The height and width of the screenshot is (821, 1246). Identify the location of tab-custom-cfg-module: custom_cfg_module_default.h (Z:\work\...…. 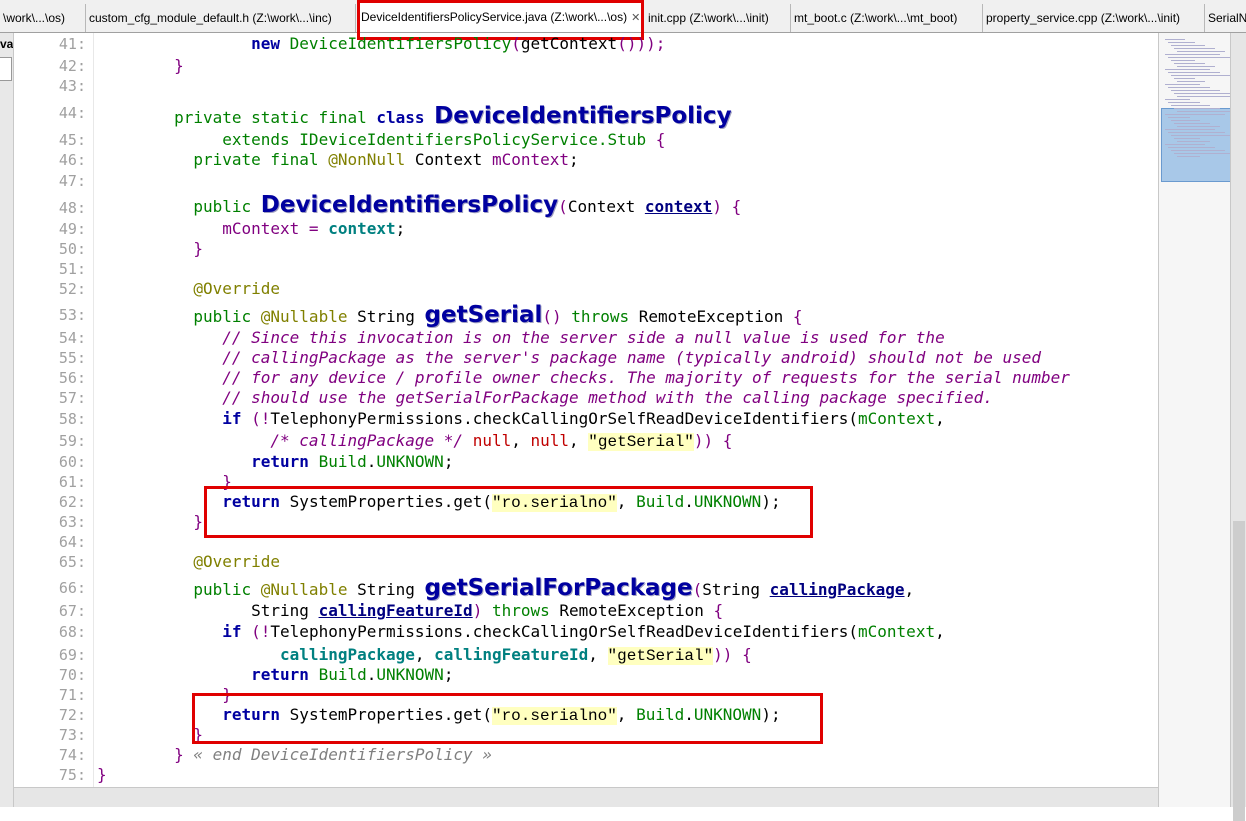
(221, 18).